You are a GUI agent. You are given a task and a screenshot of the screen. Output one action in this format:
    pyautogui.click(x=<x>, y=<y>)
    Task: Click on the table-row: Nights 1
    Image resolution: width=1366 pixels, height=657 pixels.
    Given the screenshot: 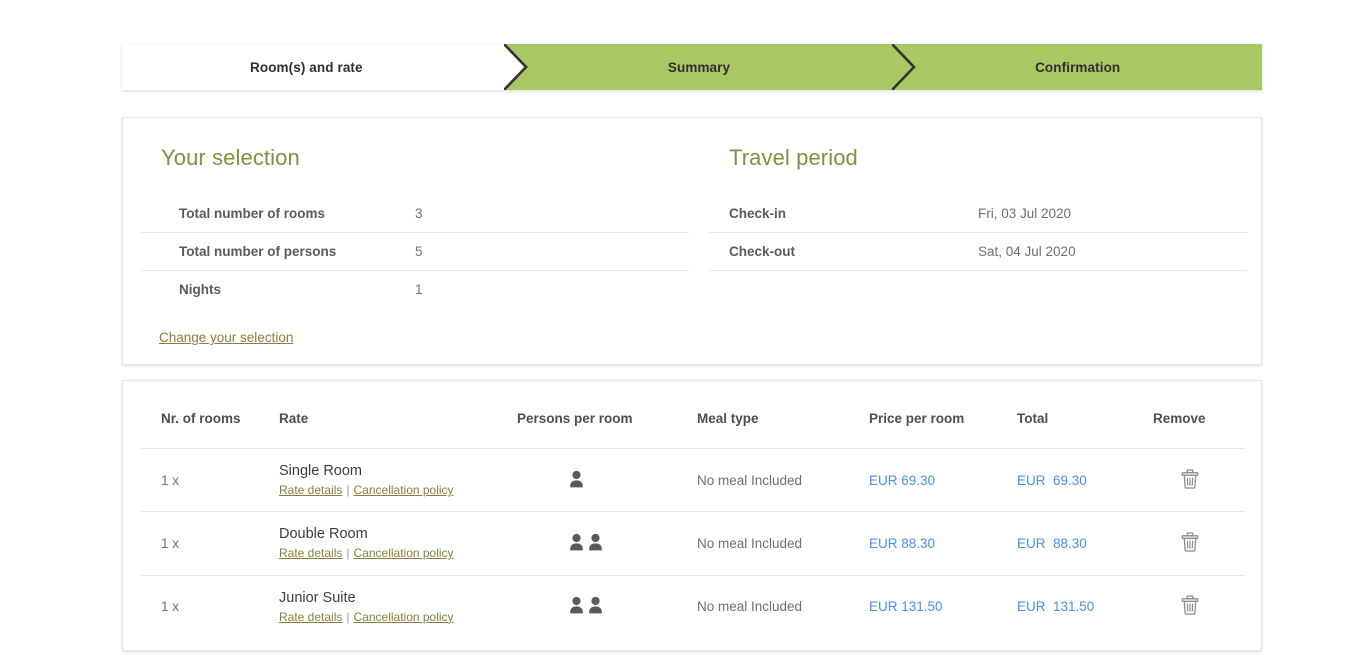 What is the action you would take?
    pyautogui.click(x=415, y=290)
    